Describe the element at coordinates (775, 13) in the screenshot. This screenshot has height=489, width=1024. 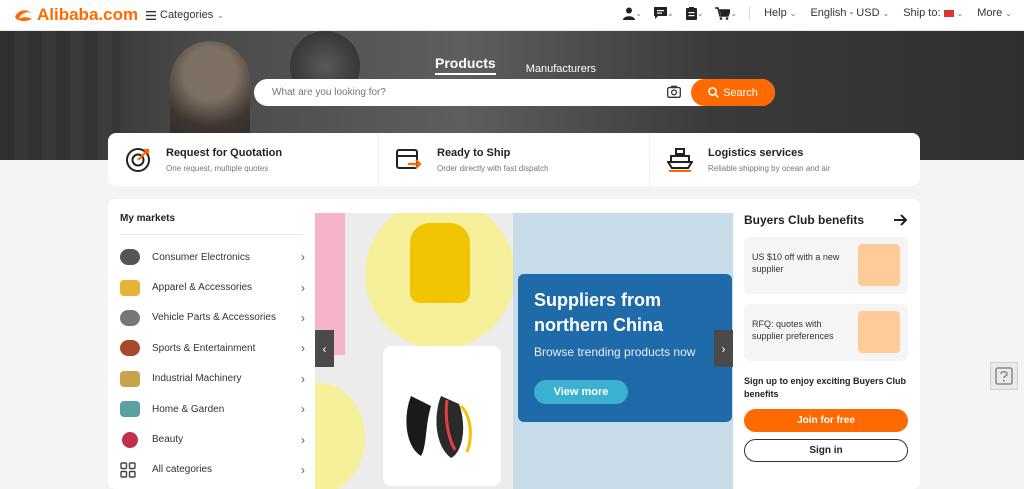
I see `help-label: Help` at that location.